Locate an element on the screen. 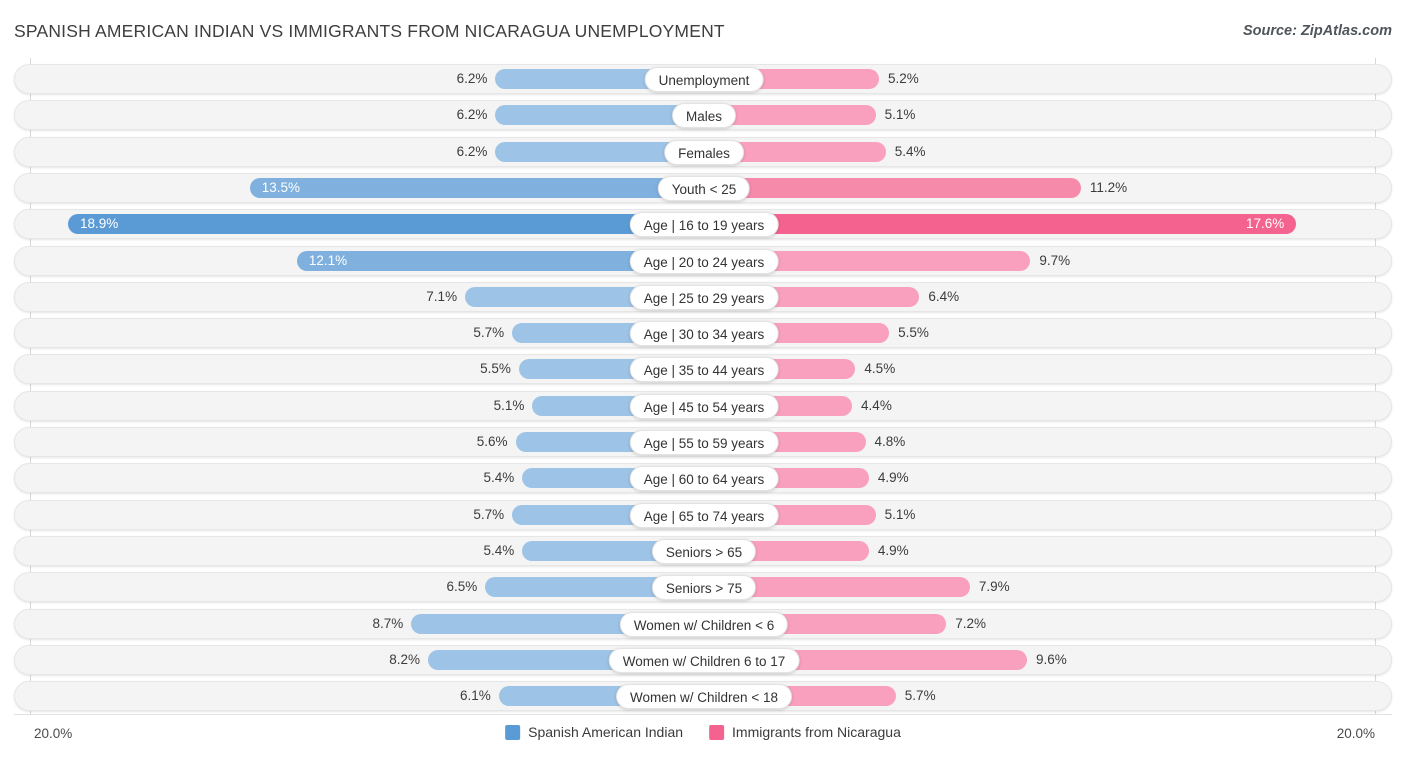  bar-row-inner: 12.1% 9.7% Age | 20 to 24 years is located at coordinates (703, 261).